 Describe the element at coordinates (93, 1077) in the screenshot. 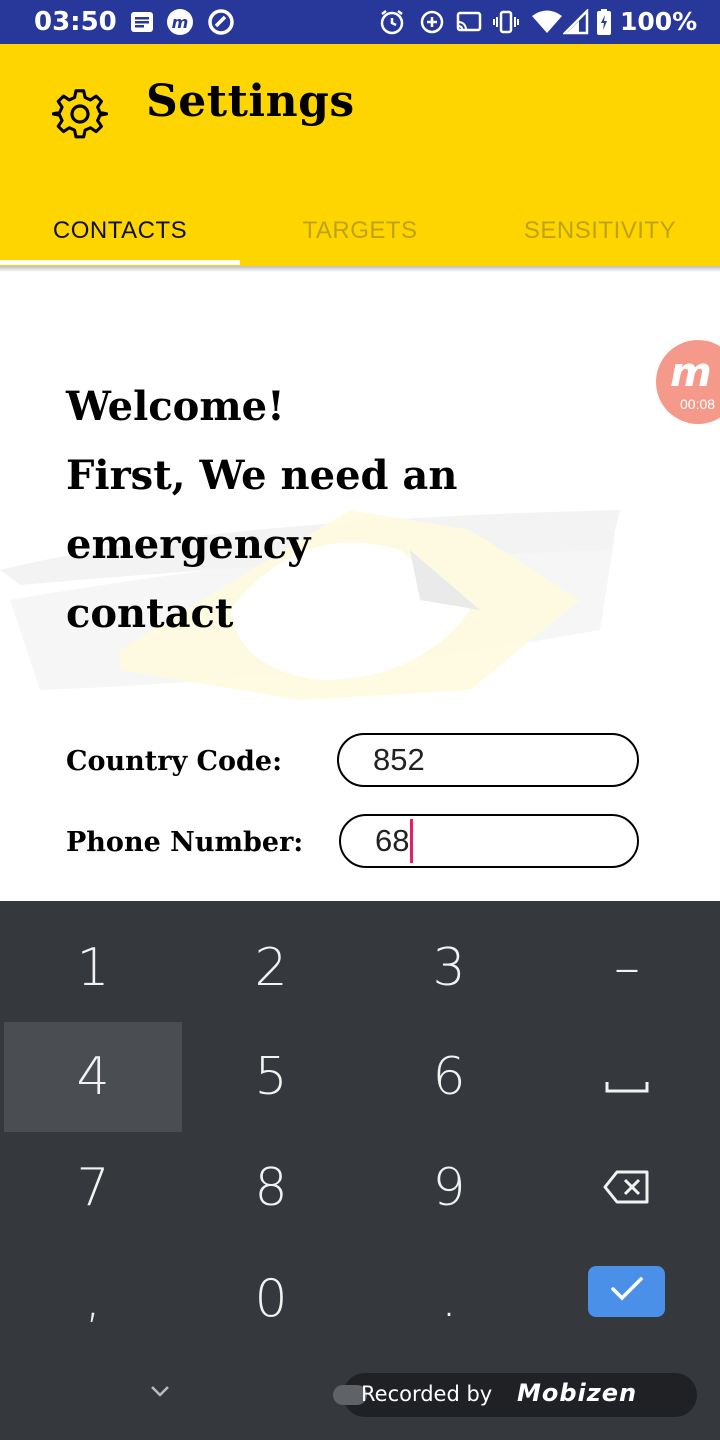

I see `key-4: 4` at that location.